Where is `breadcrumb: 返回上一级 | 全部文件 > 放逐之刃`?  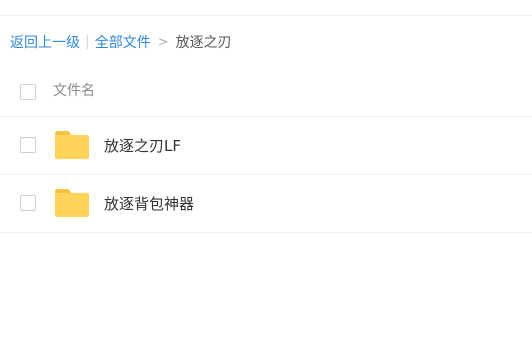 breadcrumb: 返回上一级 | 全部文件 > 放逐之刃 is located at coordinates (121, 42).